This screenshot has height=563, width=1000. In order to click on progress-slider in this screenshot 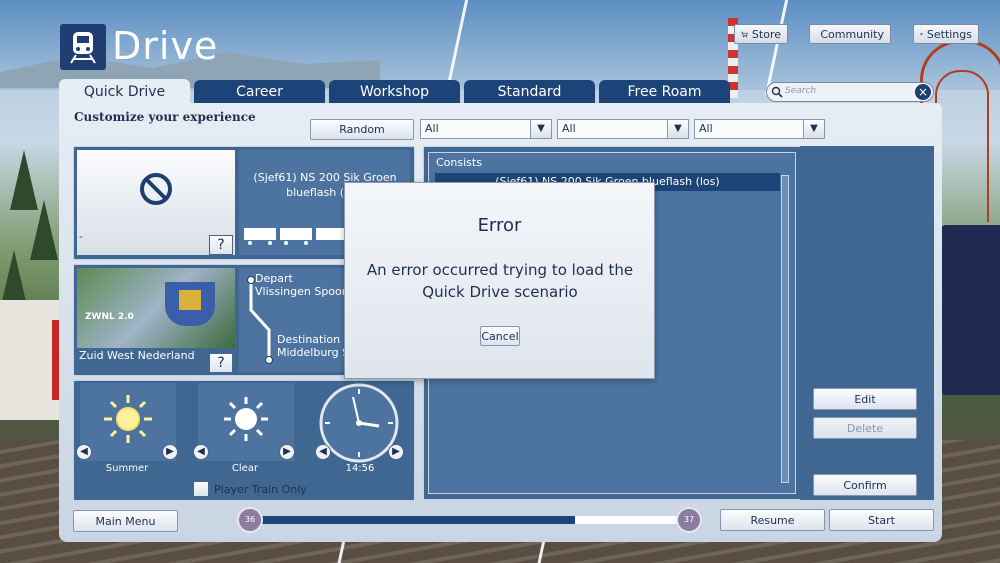, I will do `click(470, 520)`.